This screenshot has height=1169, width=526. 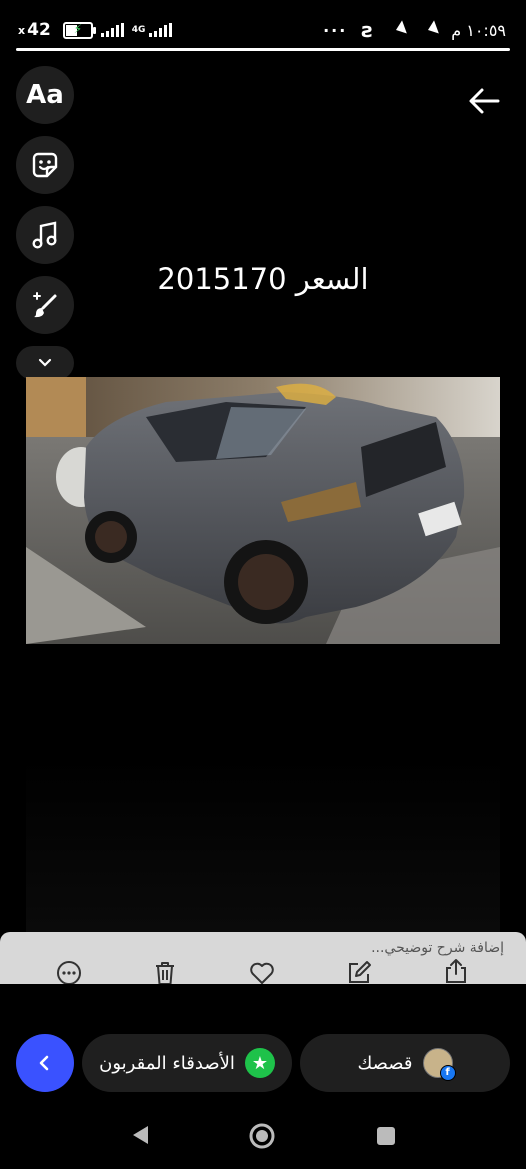 I want to click on story-tools: Aa, so click(x=46, y=223).